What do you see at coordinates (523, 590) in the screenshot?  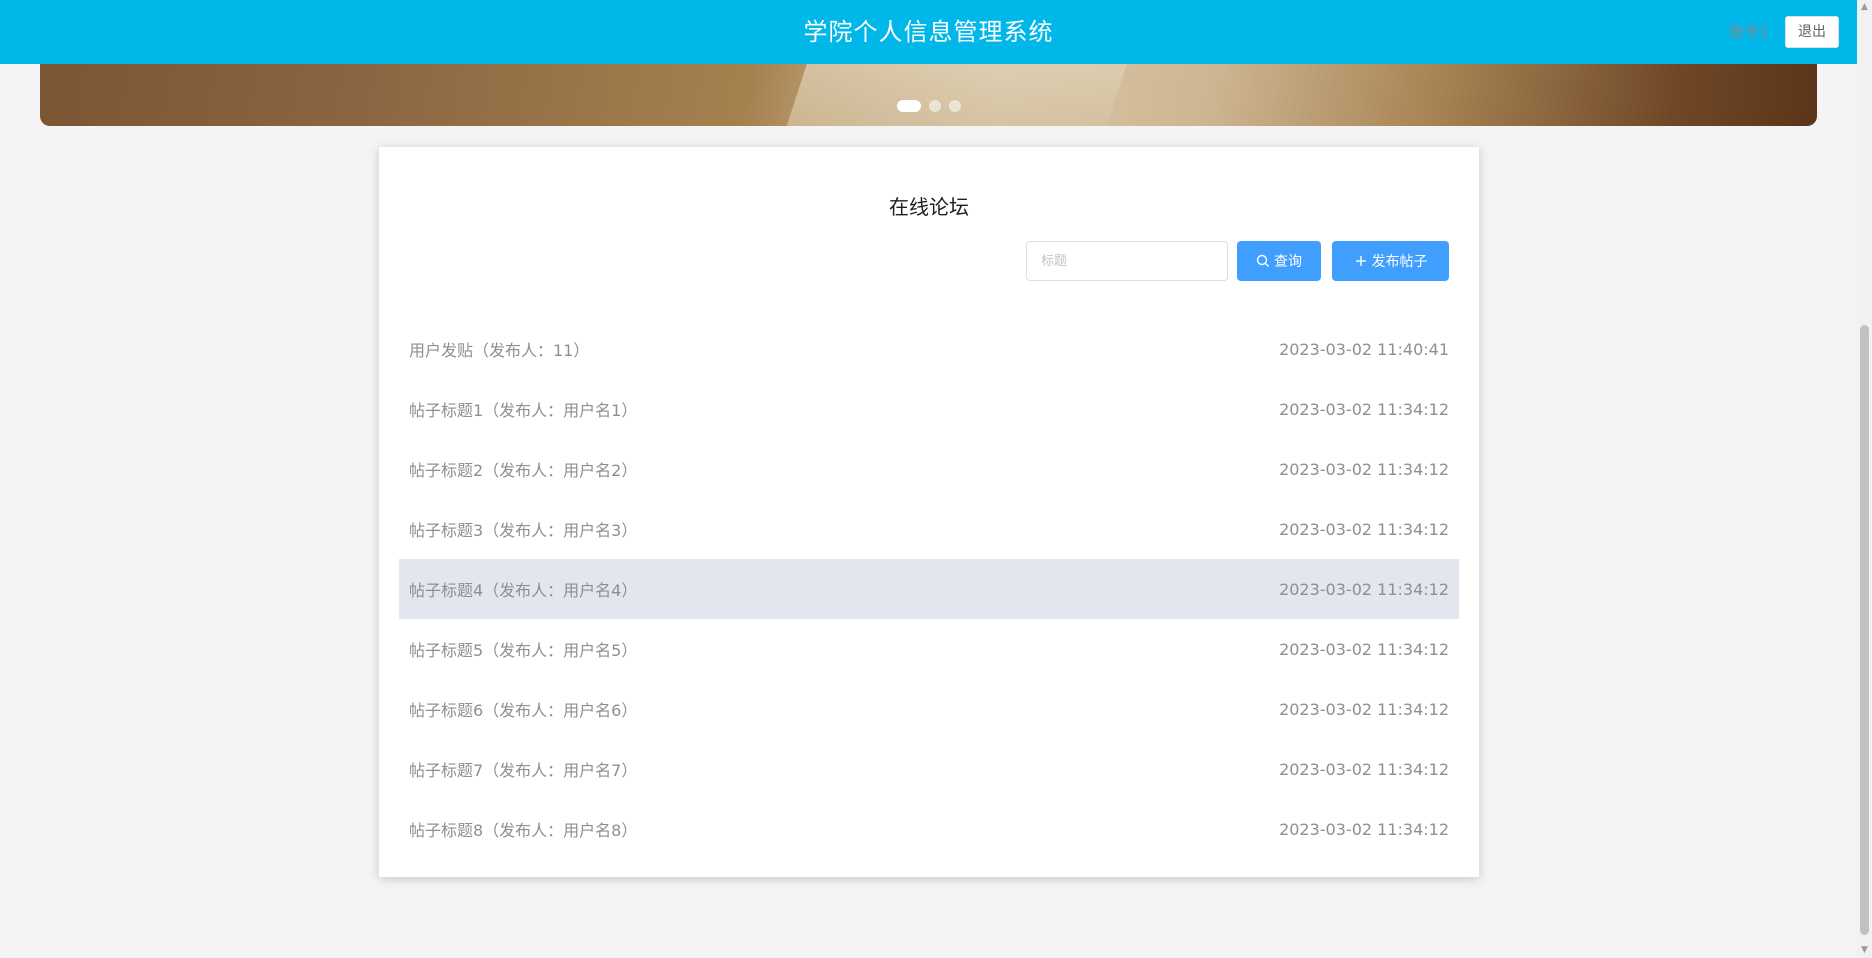 I see `post-title: 帖子标题4（发布人：用户名4）` at bounding box center [523, 590].